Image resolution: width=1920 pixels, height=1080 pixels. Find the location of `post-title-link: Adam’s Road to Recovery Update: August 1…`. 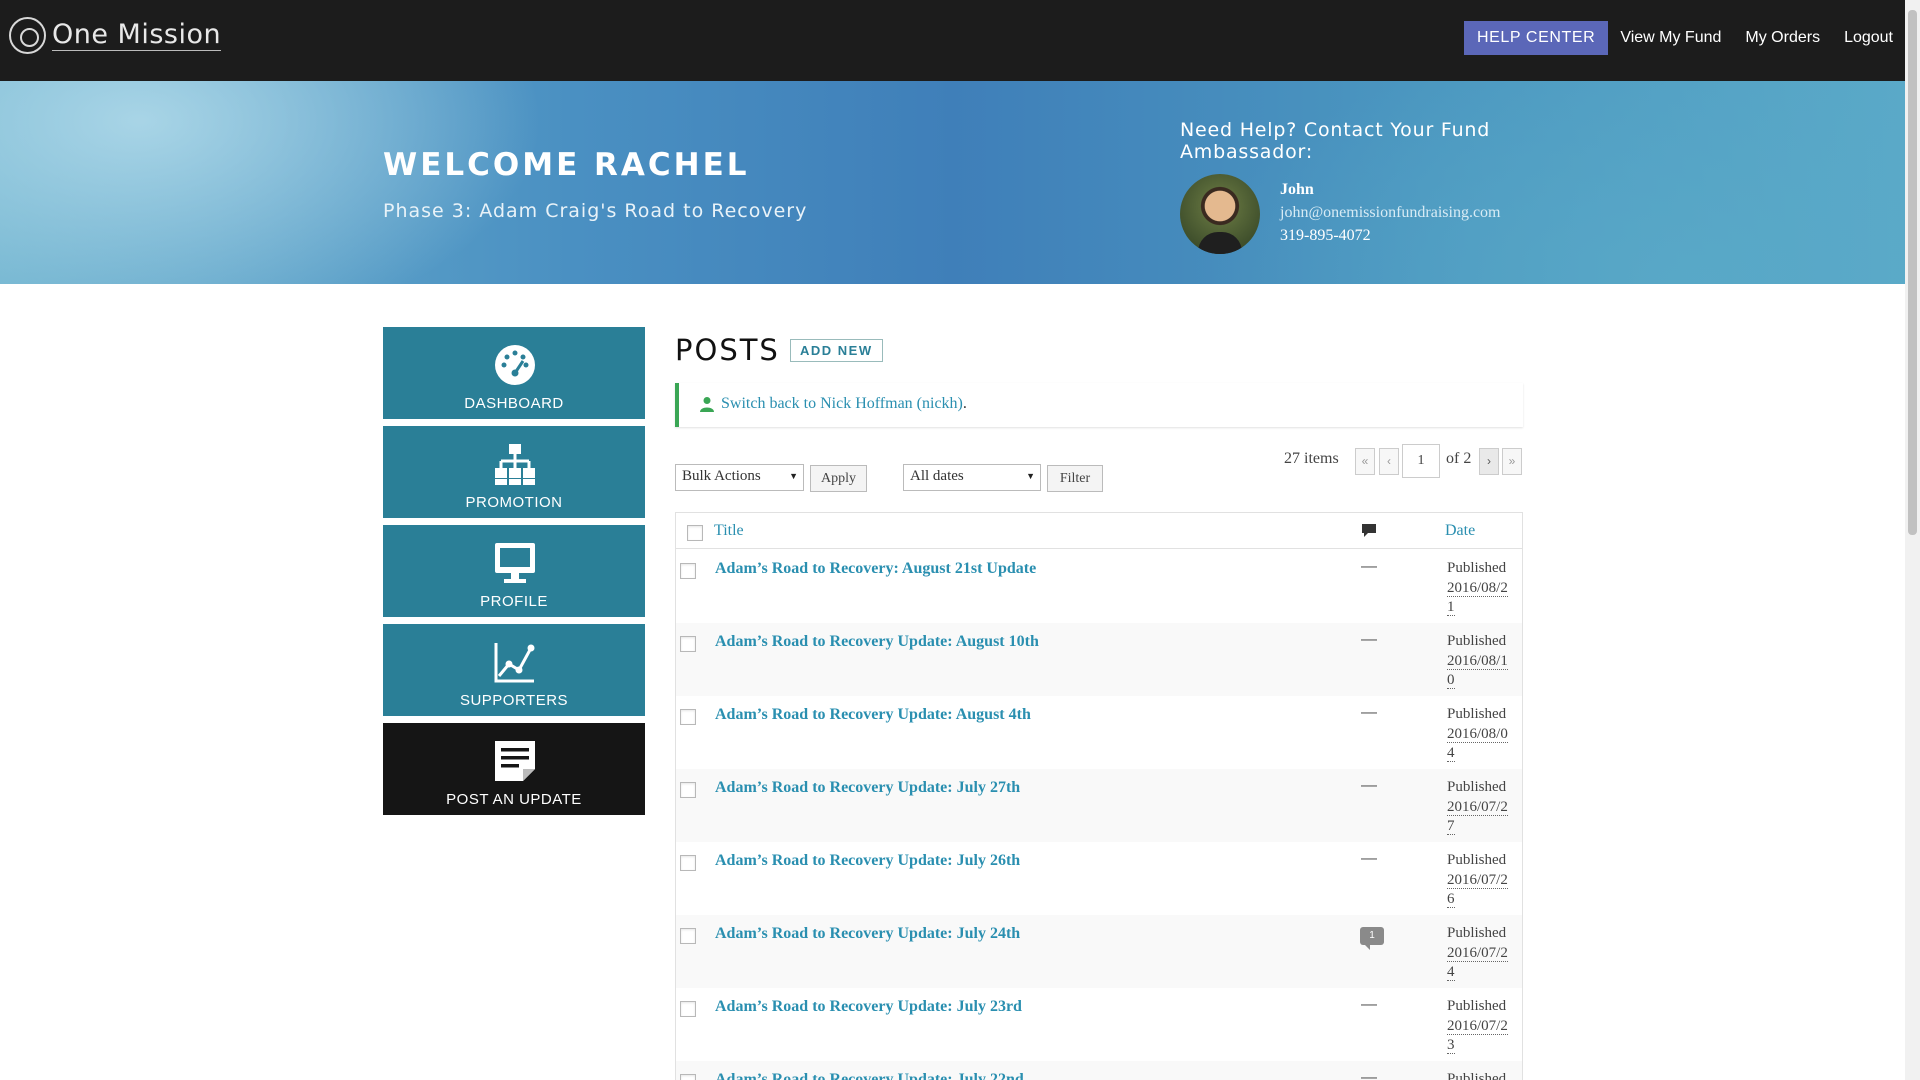

post-title-link: Adam’s Road to Recovery Update: August 1… is located at coordinates (877, 642).